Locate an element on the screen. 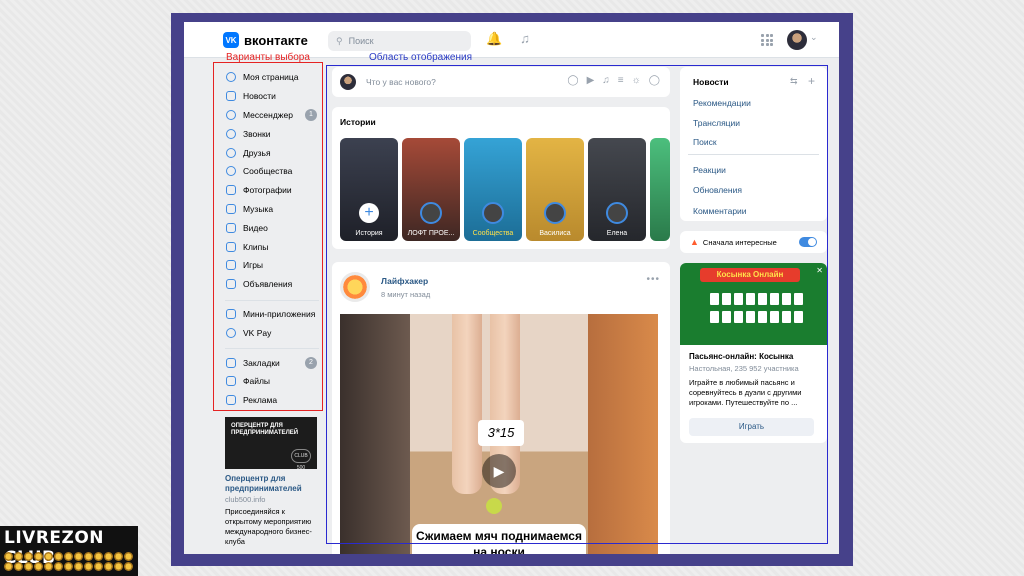 Image resolution: width=1024 pixels, height=576 pixels. apps-grid-icon is located at coordinates (767, 40).